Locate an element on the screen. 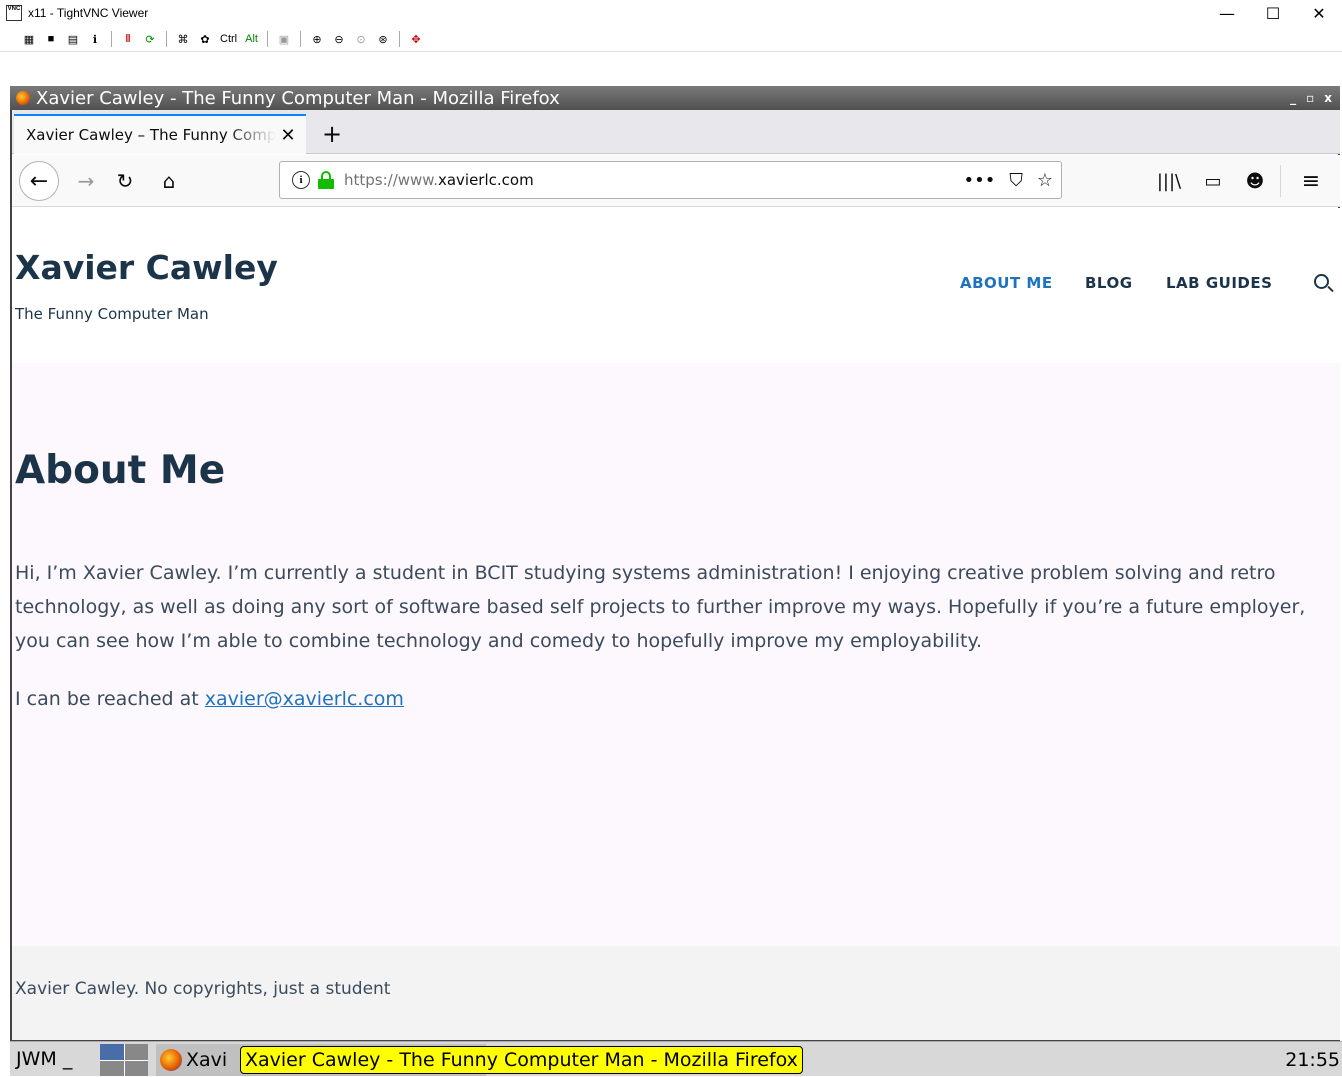 This screenshot has width=1342, height=1077. tab-title: Xavier Cawley – The Funny Computer Man is located at coordinates (151, 135).